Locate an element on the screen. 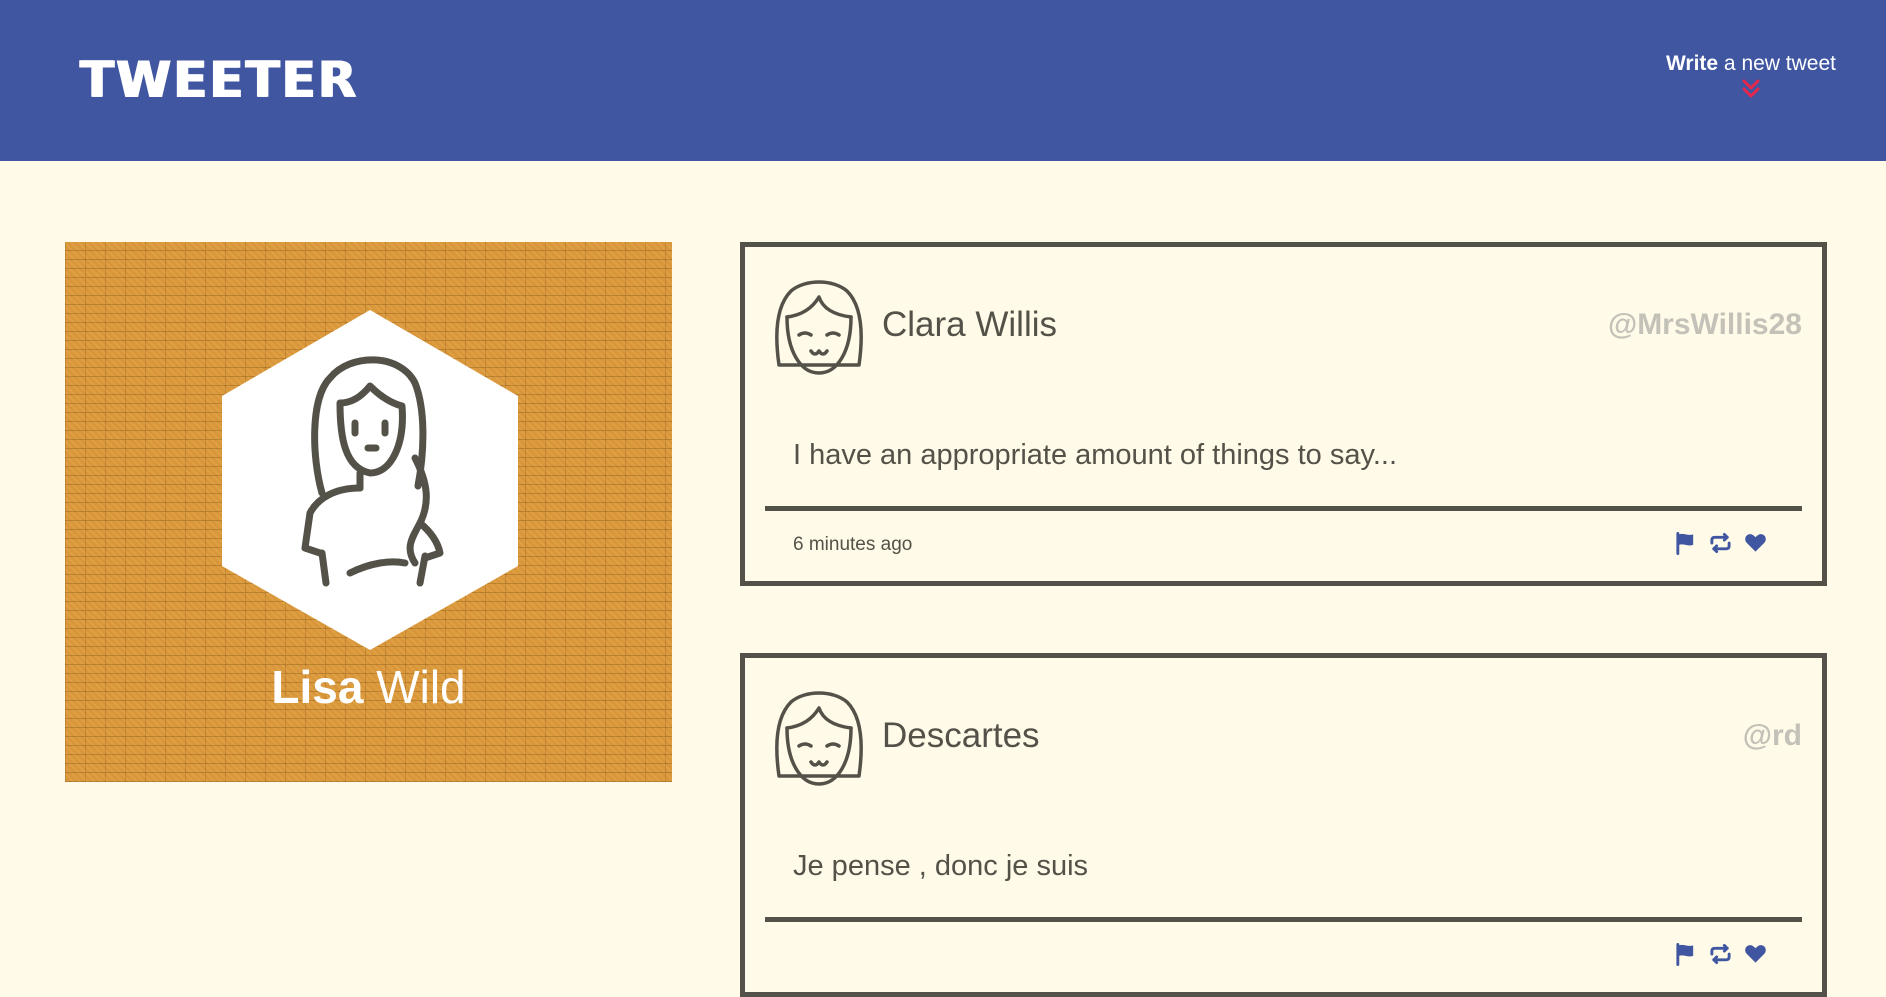 The width and height of the screenshot is (1886, 997). profile-last-name: Wild is located at coordinates (421, 687).